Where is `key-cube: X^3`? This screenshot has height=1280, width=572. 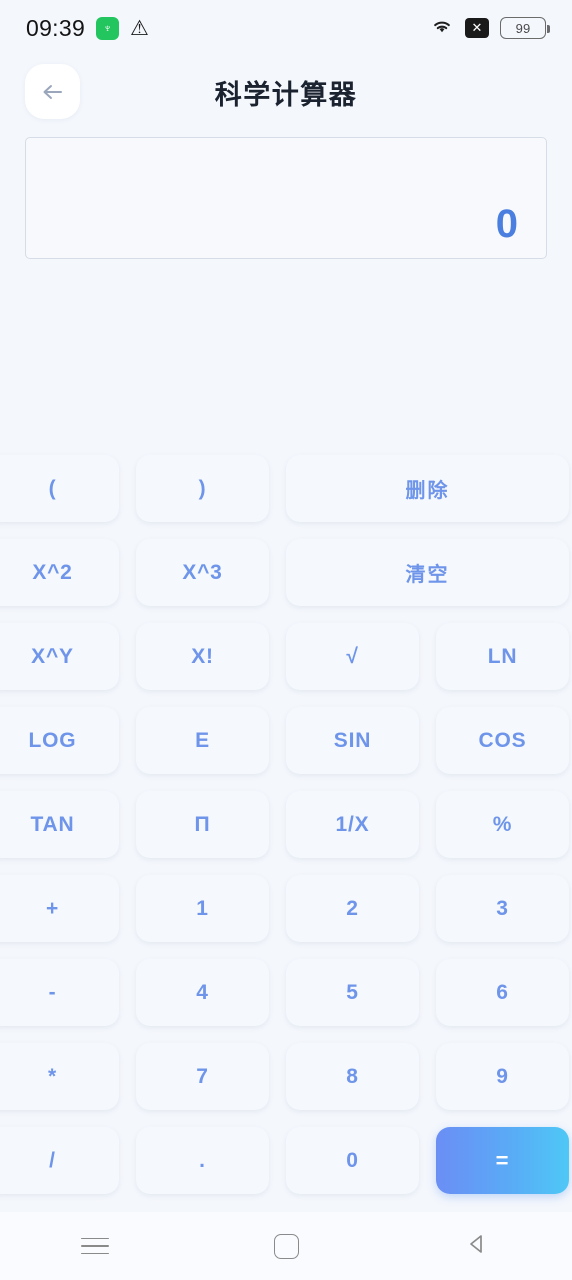 key-cube: X^3 is located at coordinates (202, 572).